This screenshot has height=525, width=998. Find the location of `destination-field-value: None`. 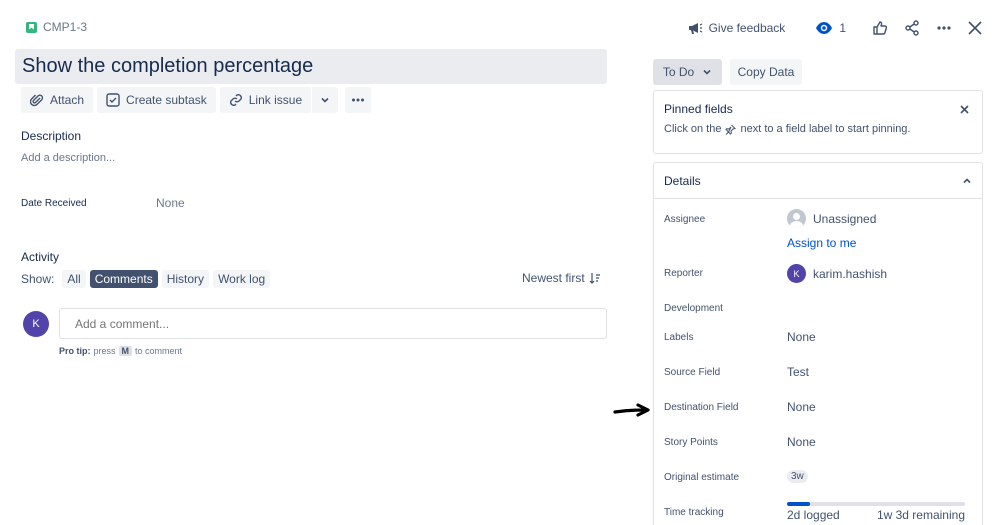

destination-field-value: None is located at coordinates (801, 407).